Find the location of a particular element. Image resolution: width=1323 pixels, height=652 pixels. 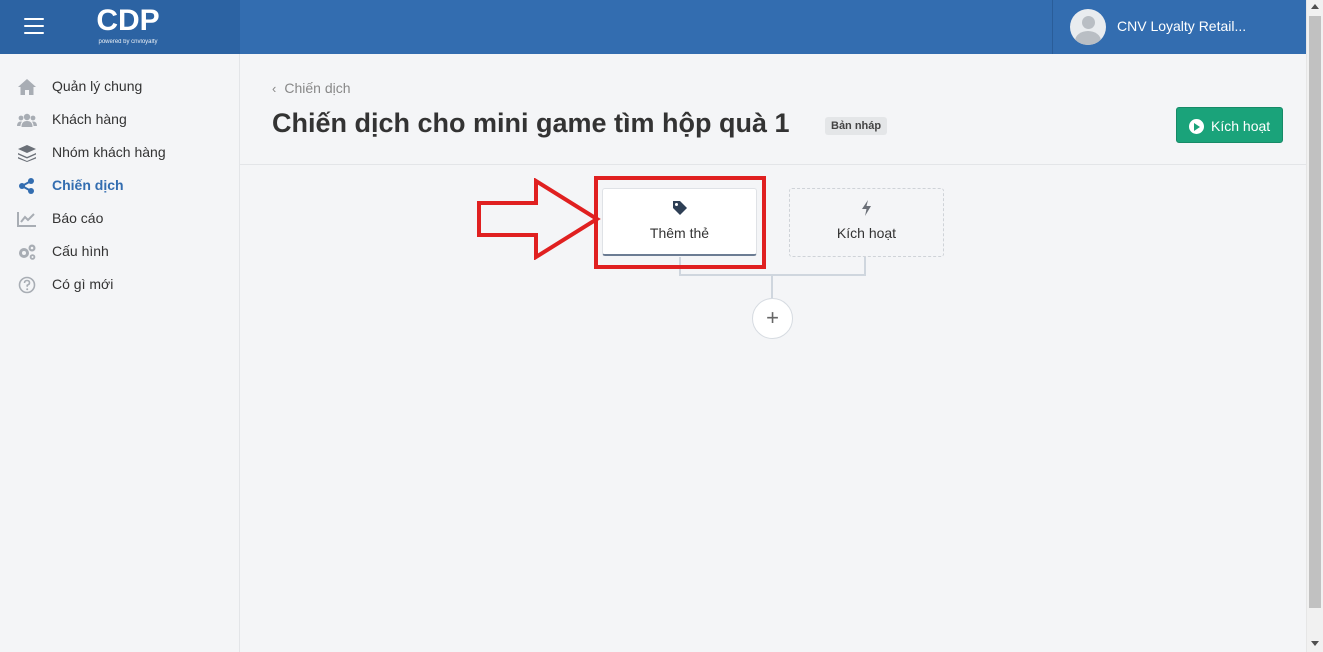

highlight-box is located at coordinates (680, 222).